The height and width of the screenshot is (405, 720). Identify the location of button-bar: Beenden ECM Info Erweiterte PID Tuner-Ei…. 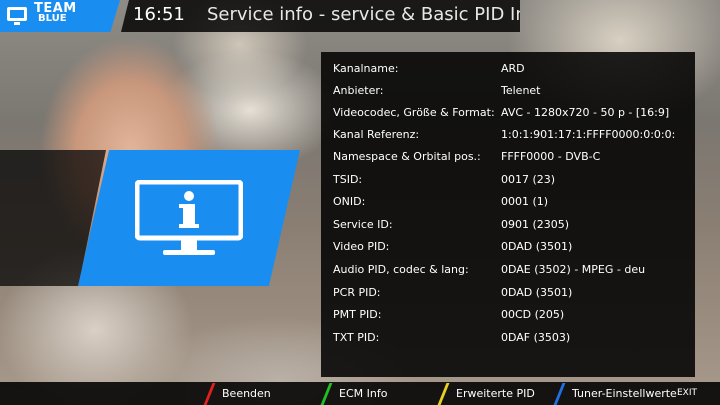
(360, 393).